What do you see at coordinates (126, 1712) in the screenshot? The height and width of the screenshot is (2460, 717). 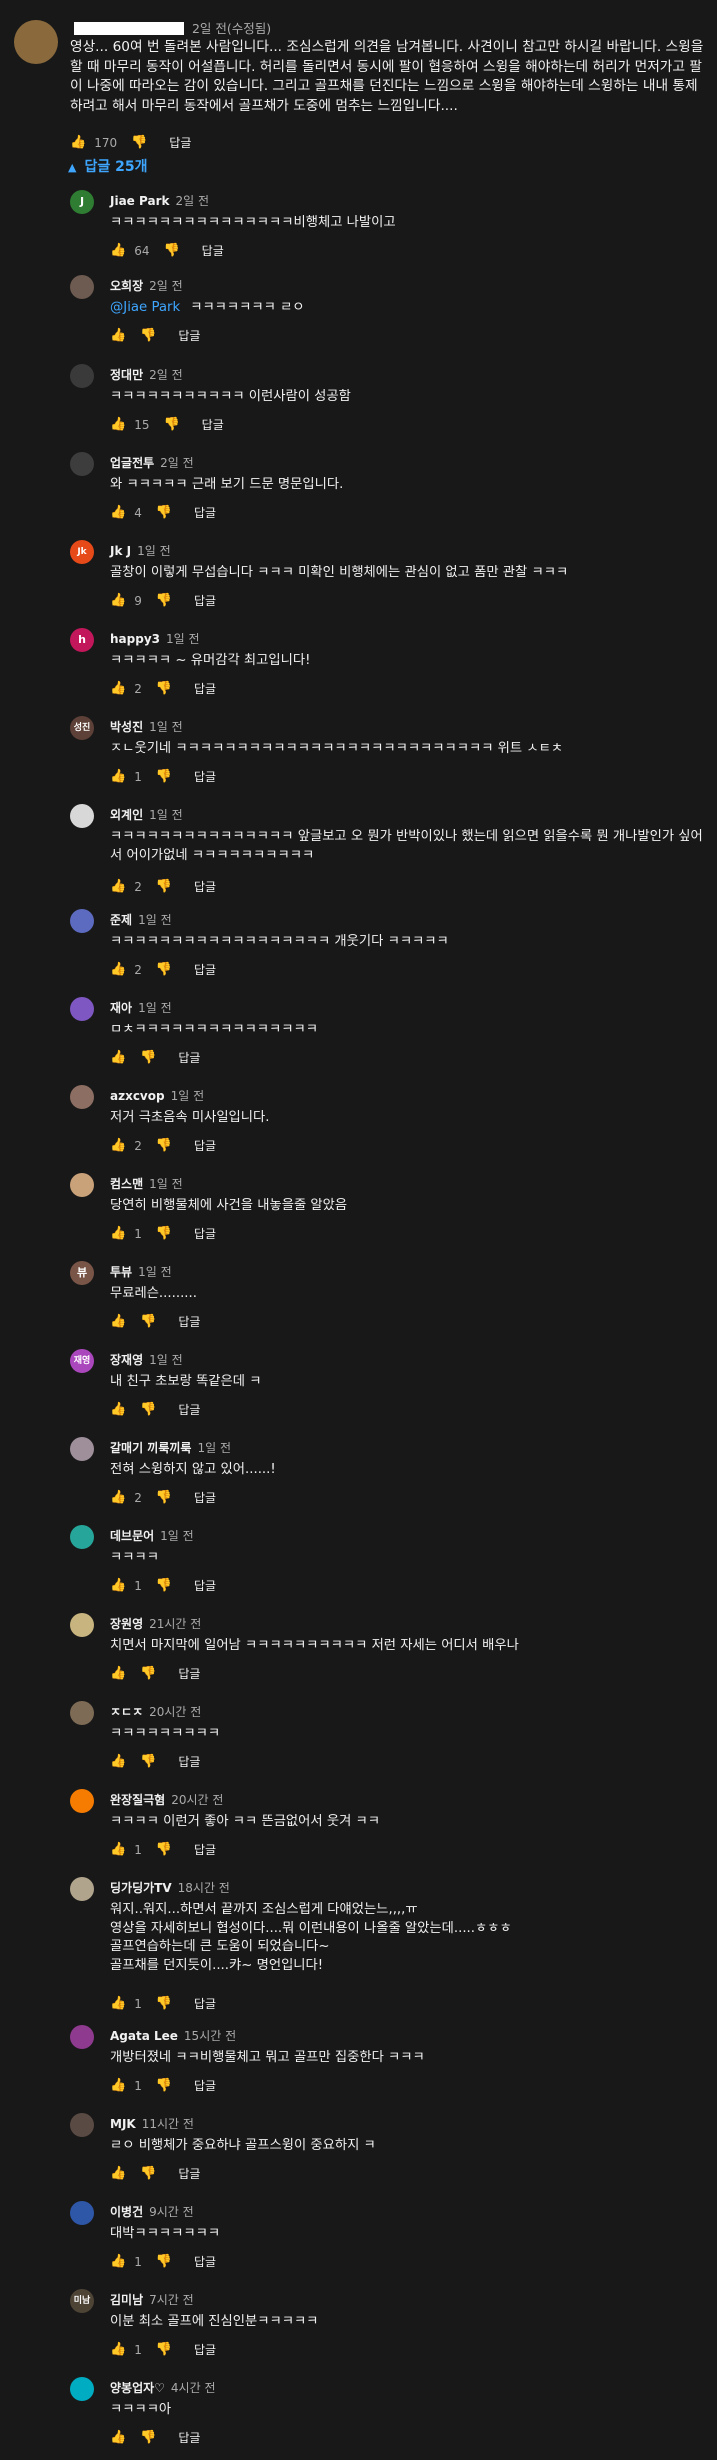 I see `comment-author: ㅈㄷㅈ` at bounding box center [126, 1712].